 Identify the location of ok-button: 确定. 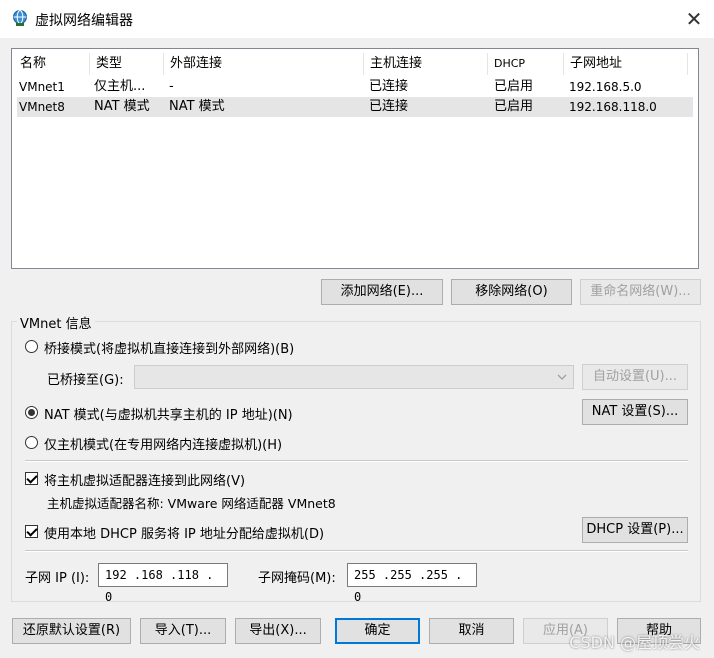
(377, 631).